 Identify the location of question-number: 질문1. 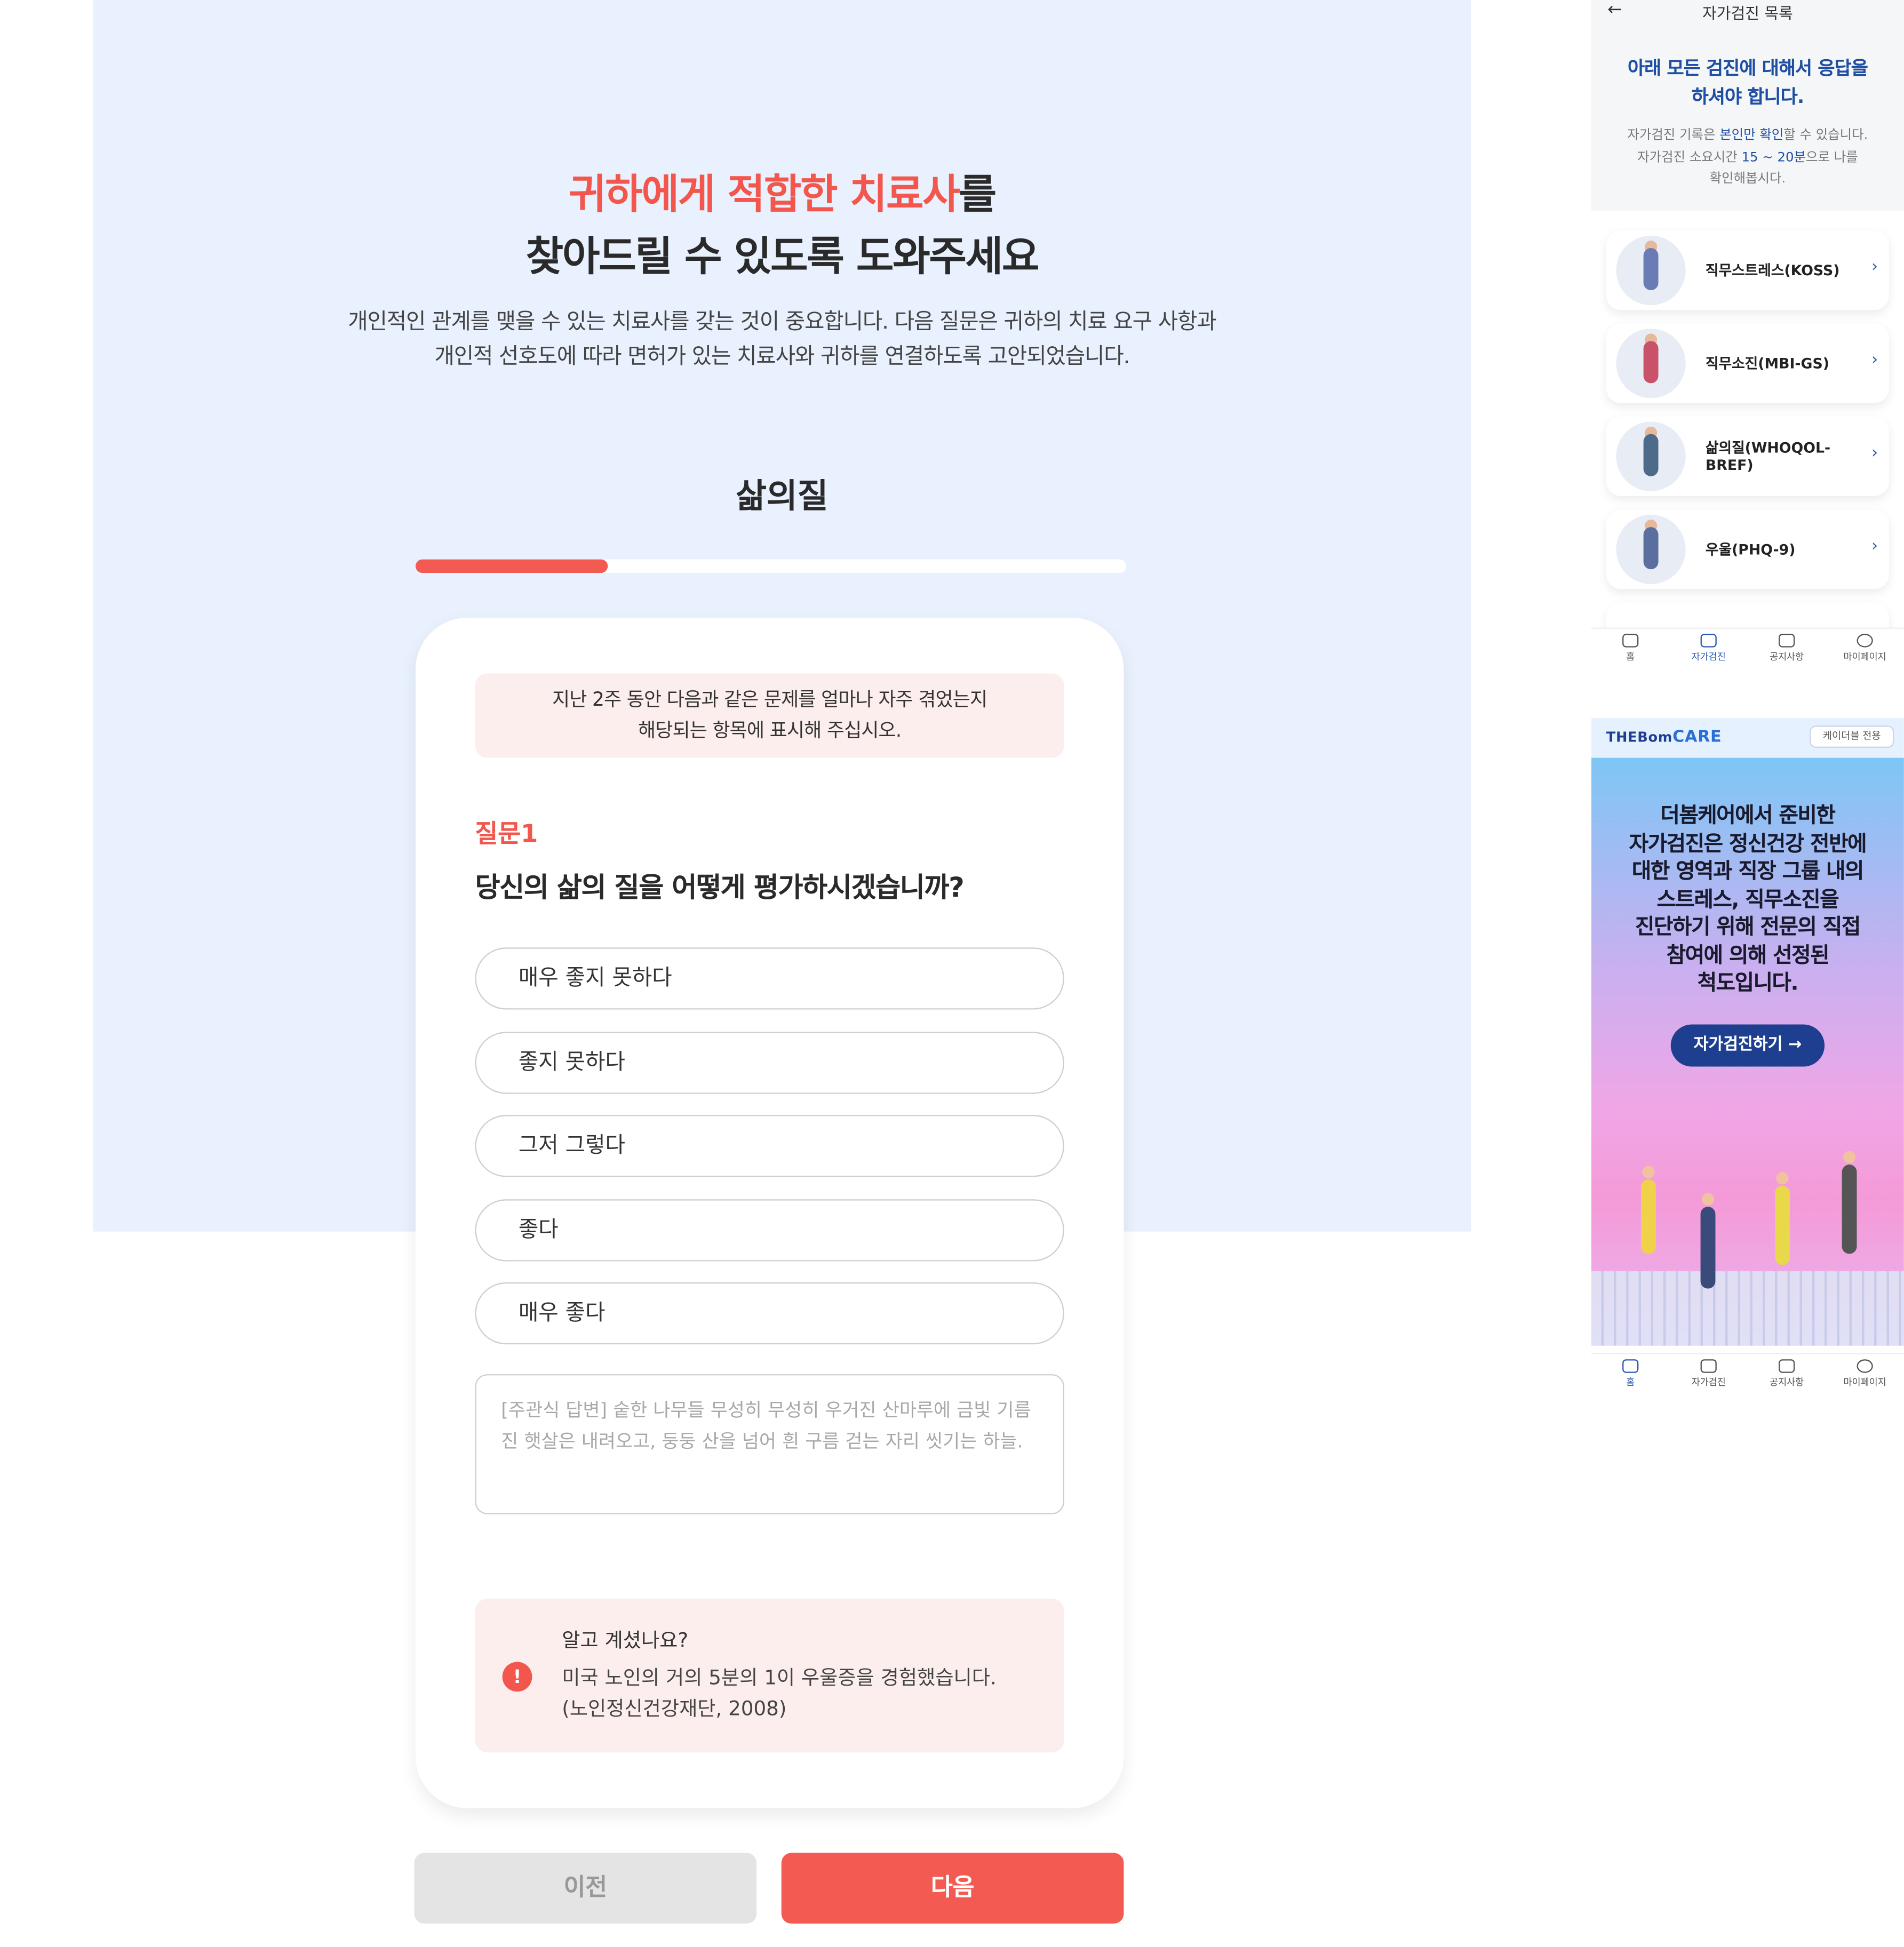
(506, 834).